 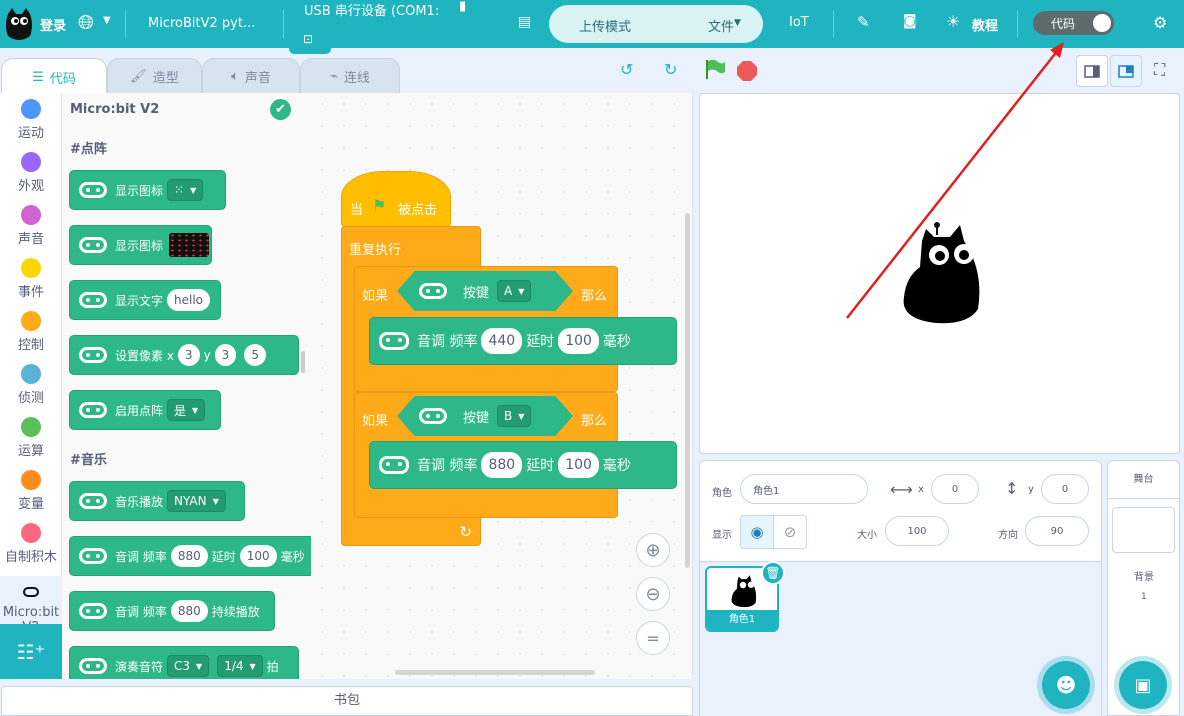 I want to click on undo-icon: ↺, so click(x=626, y=69).